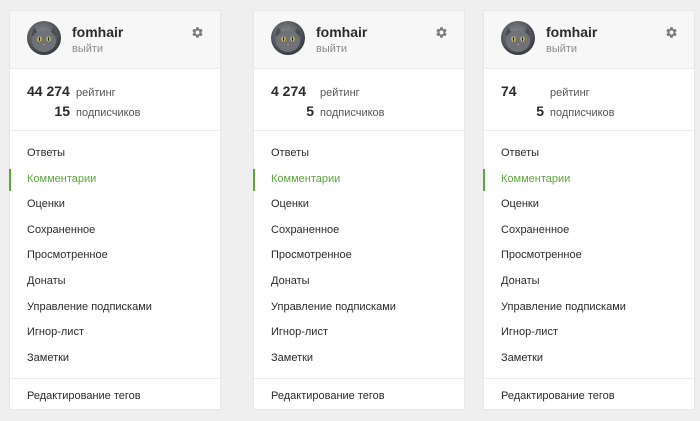 The width and height of the screenshot is (700, 421). Describe the element at coordinates (71, 91) in the screenshot. I see `stat-rating: 44 274 рейтинг` at that location.